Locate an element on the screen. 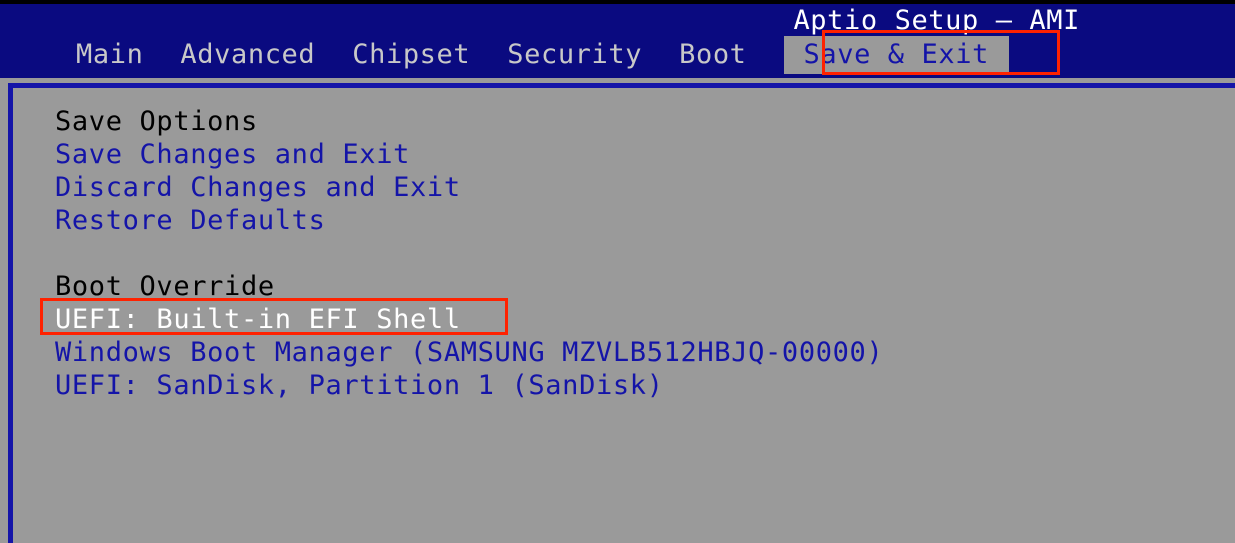  tab-boot: Boot is located at coordinates (712, 55).